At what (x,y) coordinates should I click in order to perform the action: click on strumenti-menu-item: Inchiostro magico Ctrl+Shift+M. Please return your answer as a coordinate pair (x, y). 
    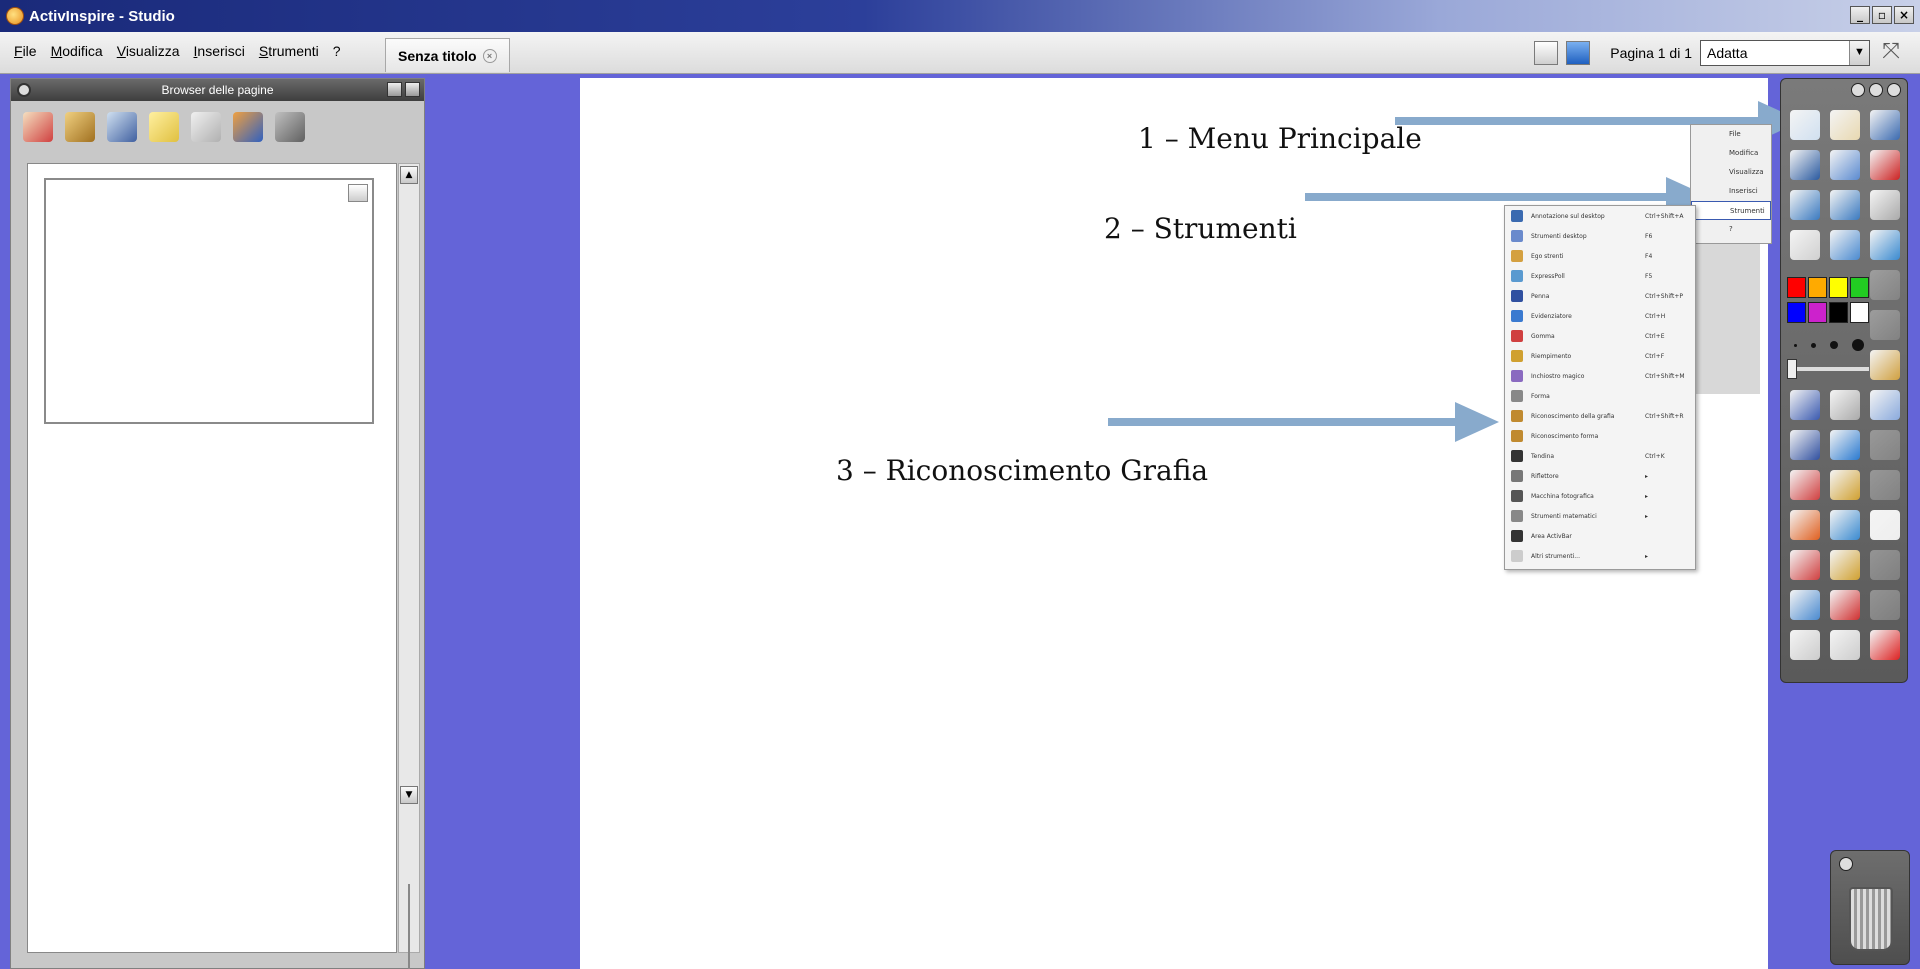
    Looking at the image, I should click on (1600, 376).